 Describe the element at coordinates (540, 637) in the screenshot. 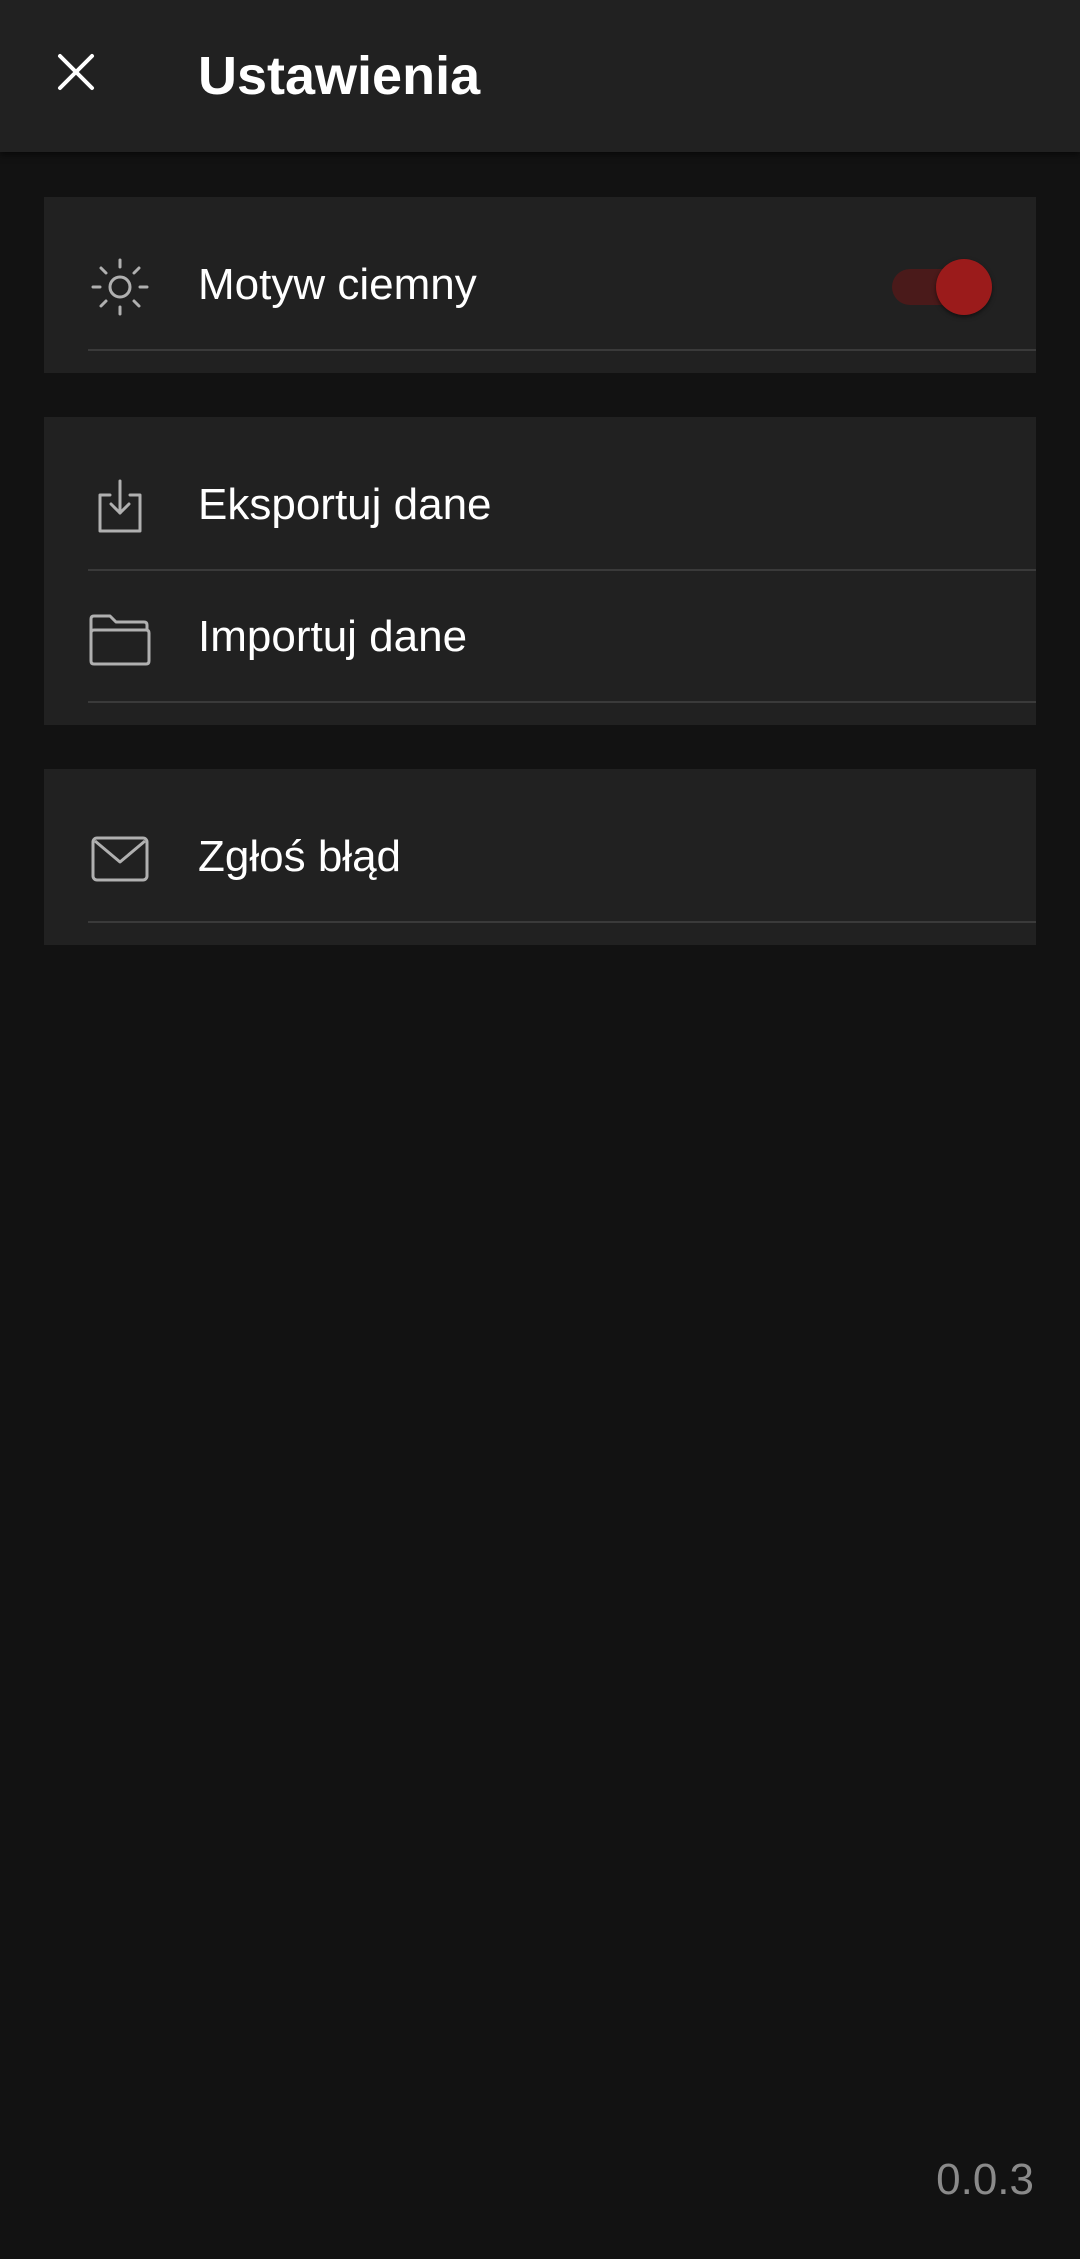

I see `import-data-row: Importuj dane` at that location.